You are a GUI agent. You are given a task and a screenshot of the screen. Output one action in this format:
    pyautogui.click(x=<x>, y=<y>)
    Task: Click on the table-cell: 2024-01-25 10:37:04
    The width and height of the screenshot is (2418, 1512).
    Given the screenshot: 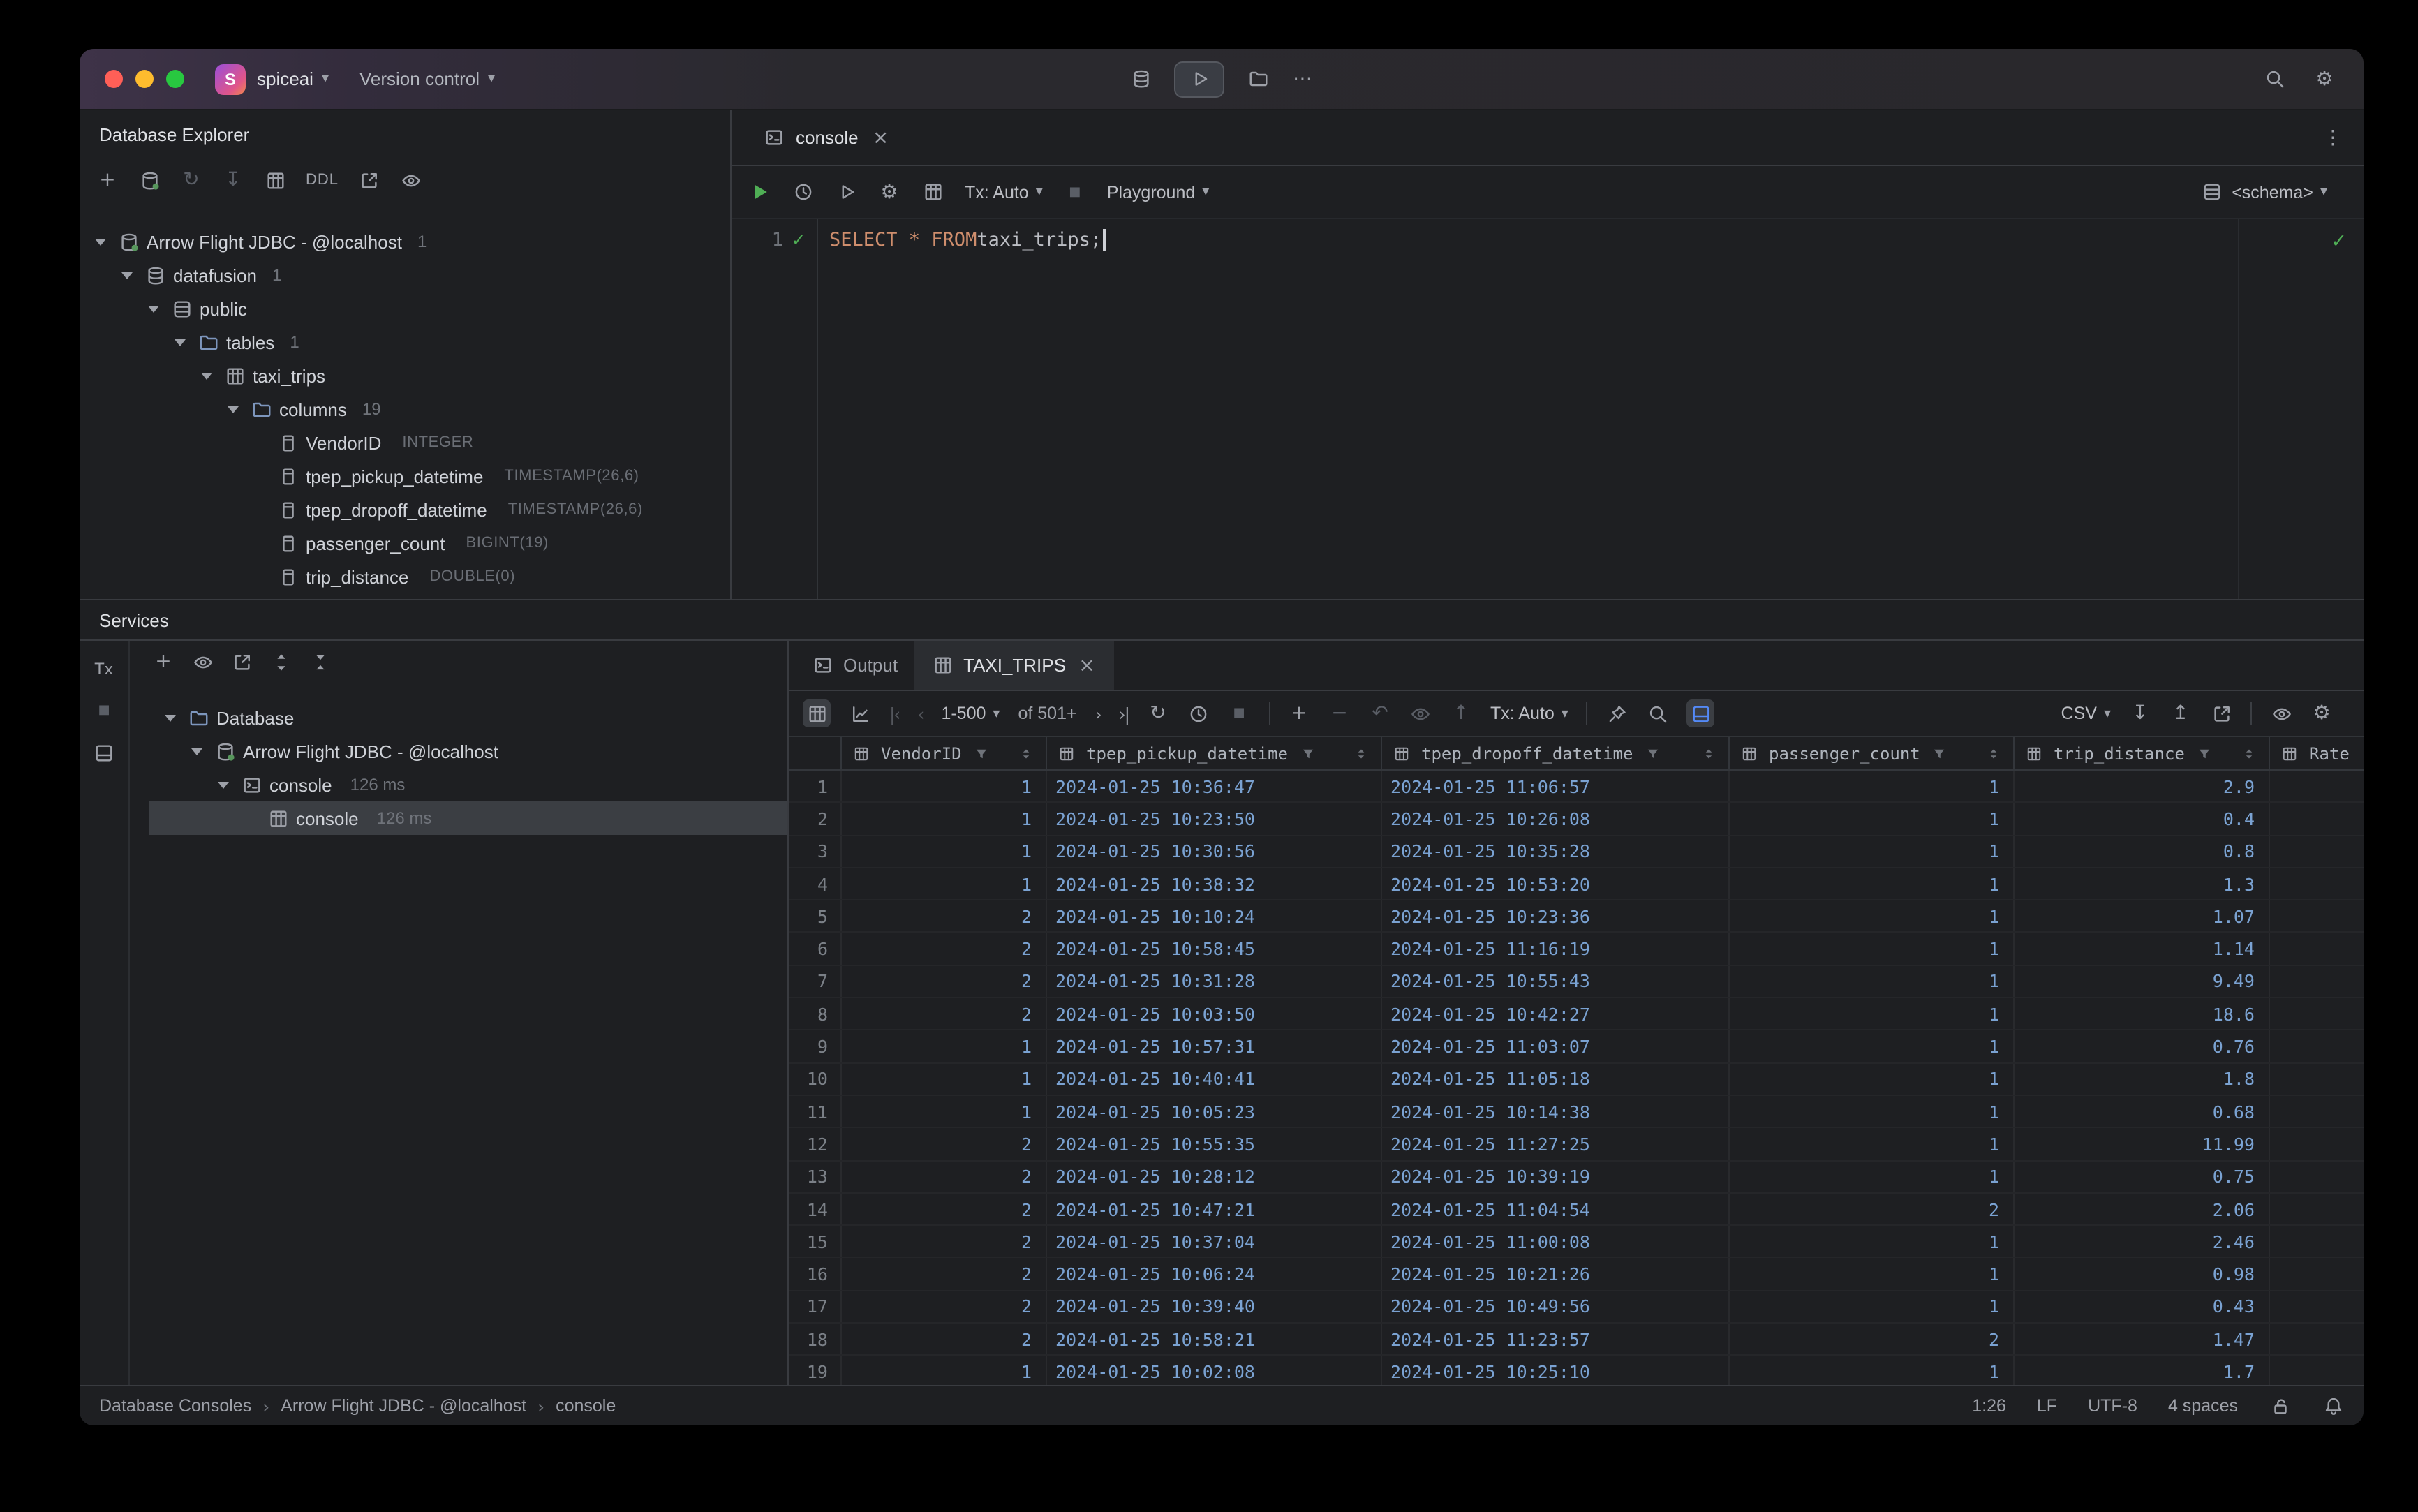 What is the action you would take?
    pyautogui.click(x=1214, y=1241)
    